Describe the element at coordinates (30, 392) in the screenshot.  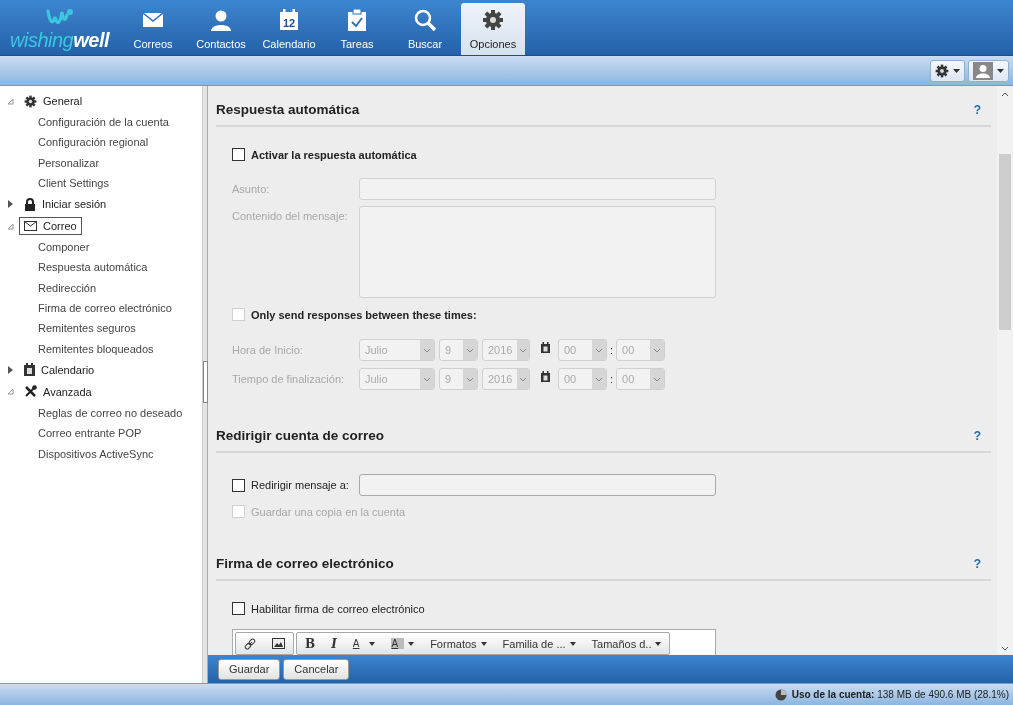
I see `tools-icon` at that location.